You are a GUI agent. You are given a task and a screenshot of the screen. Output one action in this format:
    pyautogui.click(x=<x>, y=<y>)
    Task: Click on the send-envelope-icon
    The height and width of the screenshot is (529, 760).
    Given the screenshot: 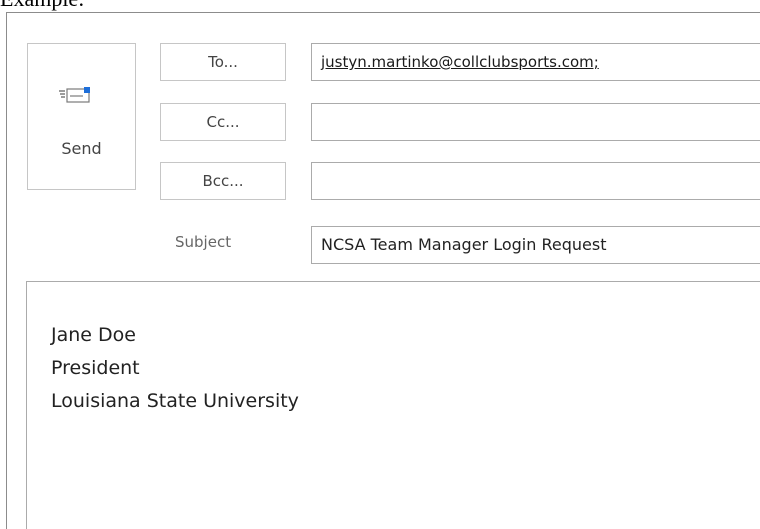 What is the action you would take?
    pyautogui.click(x=74, y=95)
    